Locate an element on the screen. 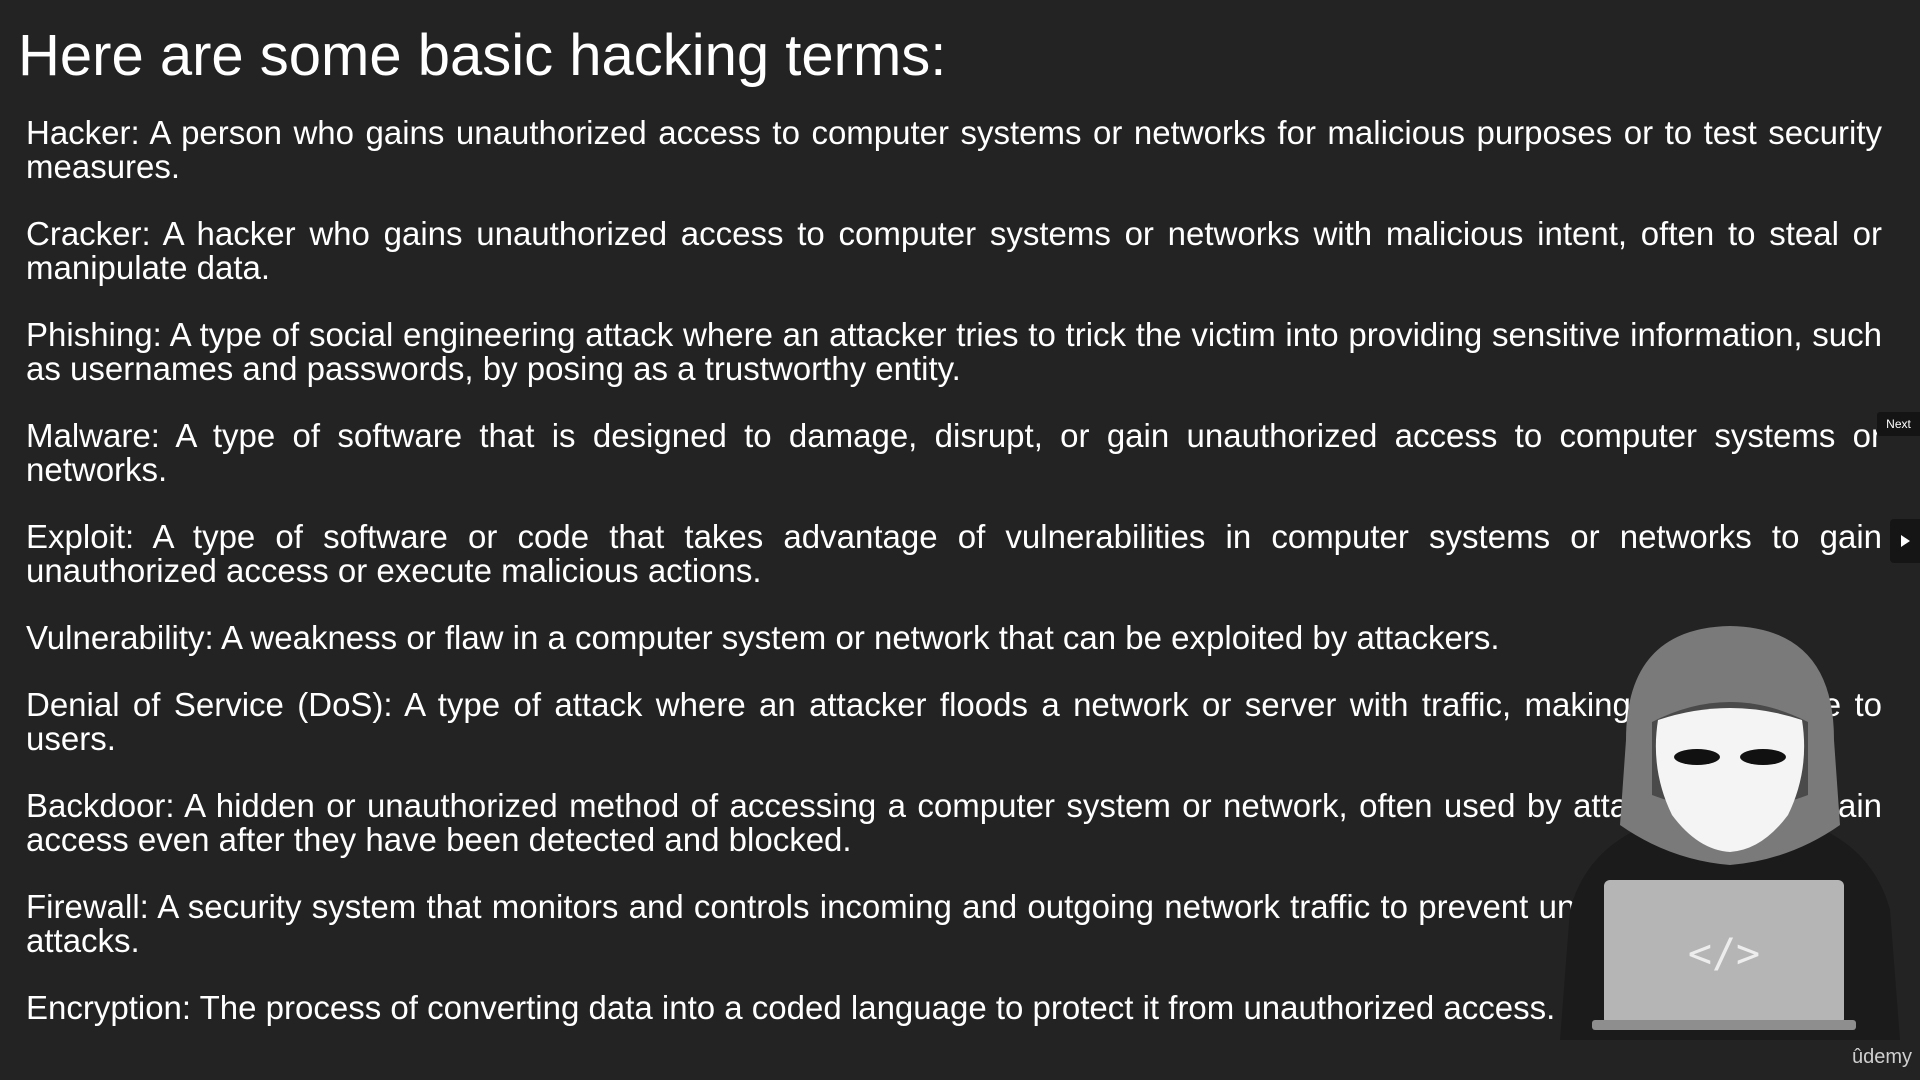 This screenshot has width=1920, height=1080. udemy-logo: ûdemy is located at coordinates (1881, 1057).